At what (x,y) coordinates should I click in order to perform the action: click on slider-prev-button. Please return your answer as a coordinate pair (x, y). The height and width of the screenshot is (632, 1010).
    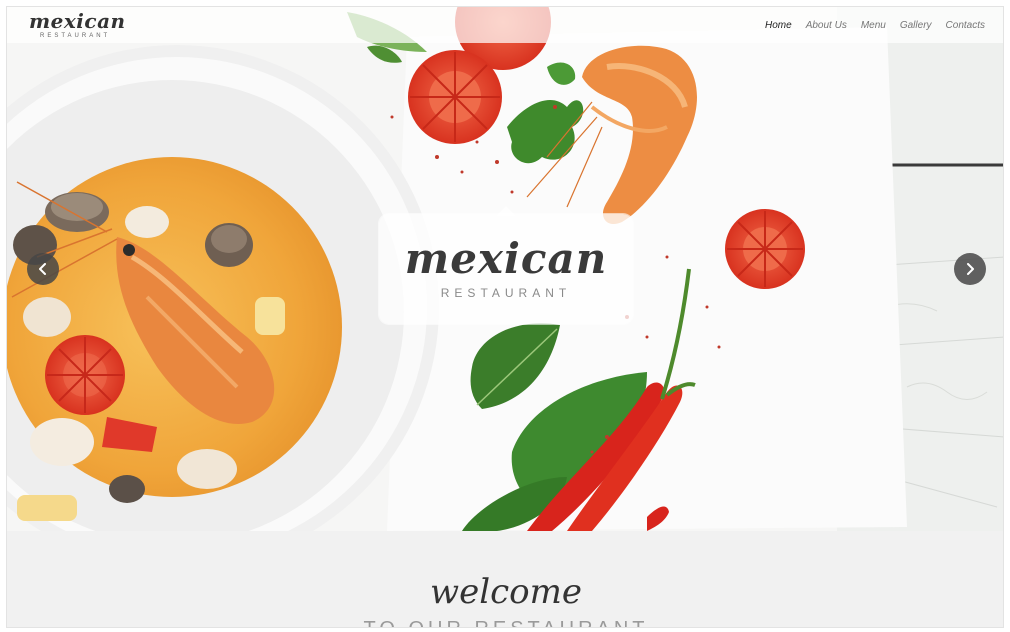
    Looking at the image, I should click on (43, 269).